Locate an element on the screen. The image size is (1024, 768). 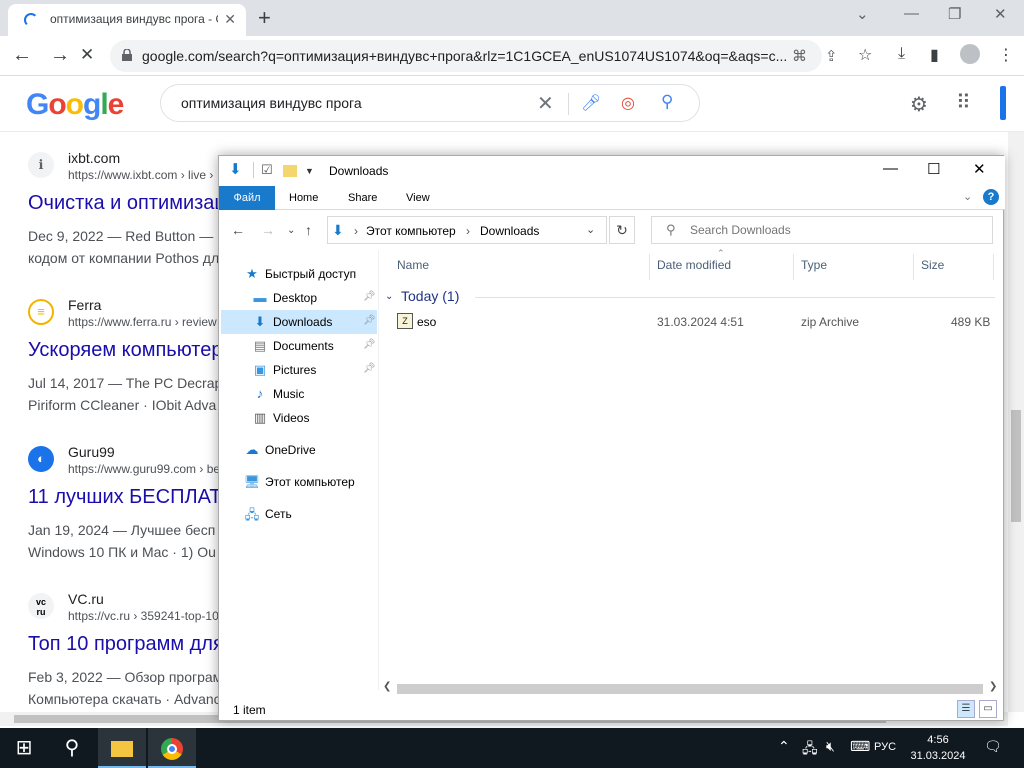
profile-icon is located at coordinates (970, 54).